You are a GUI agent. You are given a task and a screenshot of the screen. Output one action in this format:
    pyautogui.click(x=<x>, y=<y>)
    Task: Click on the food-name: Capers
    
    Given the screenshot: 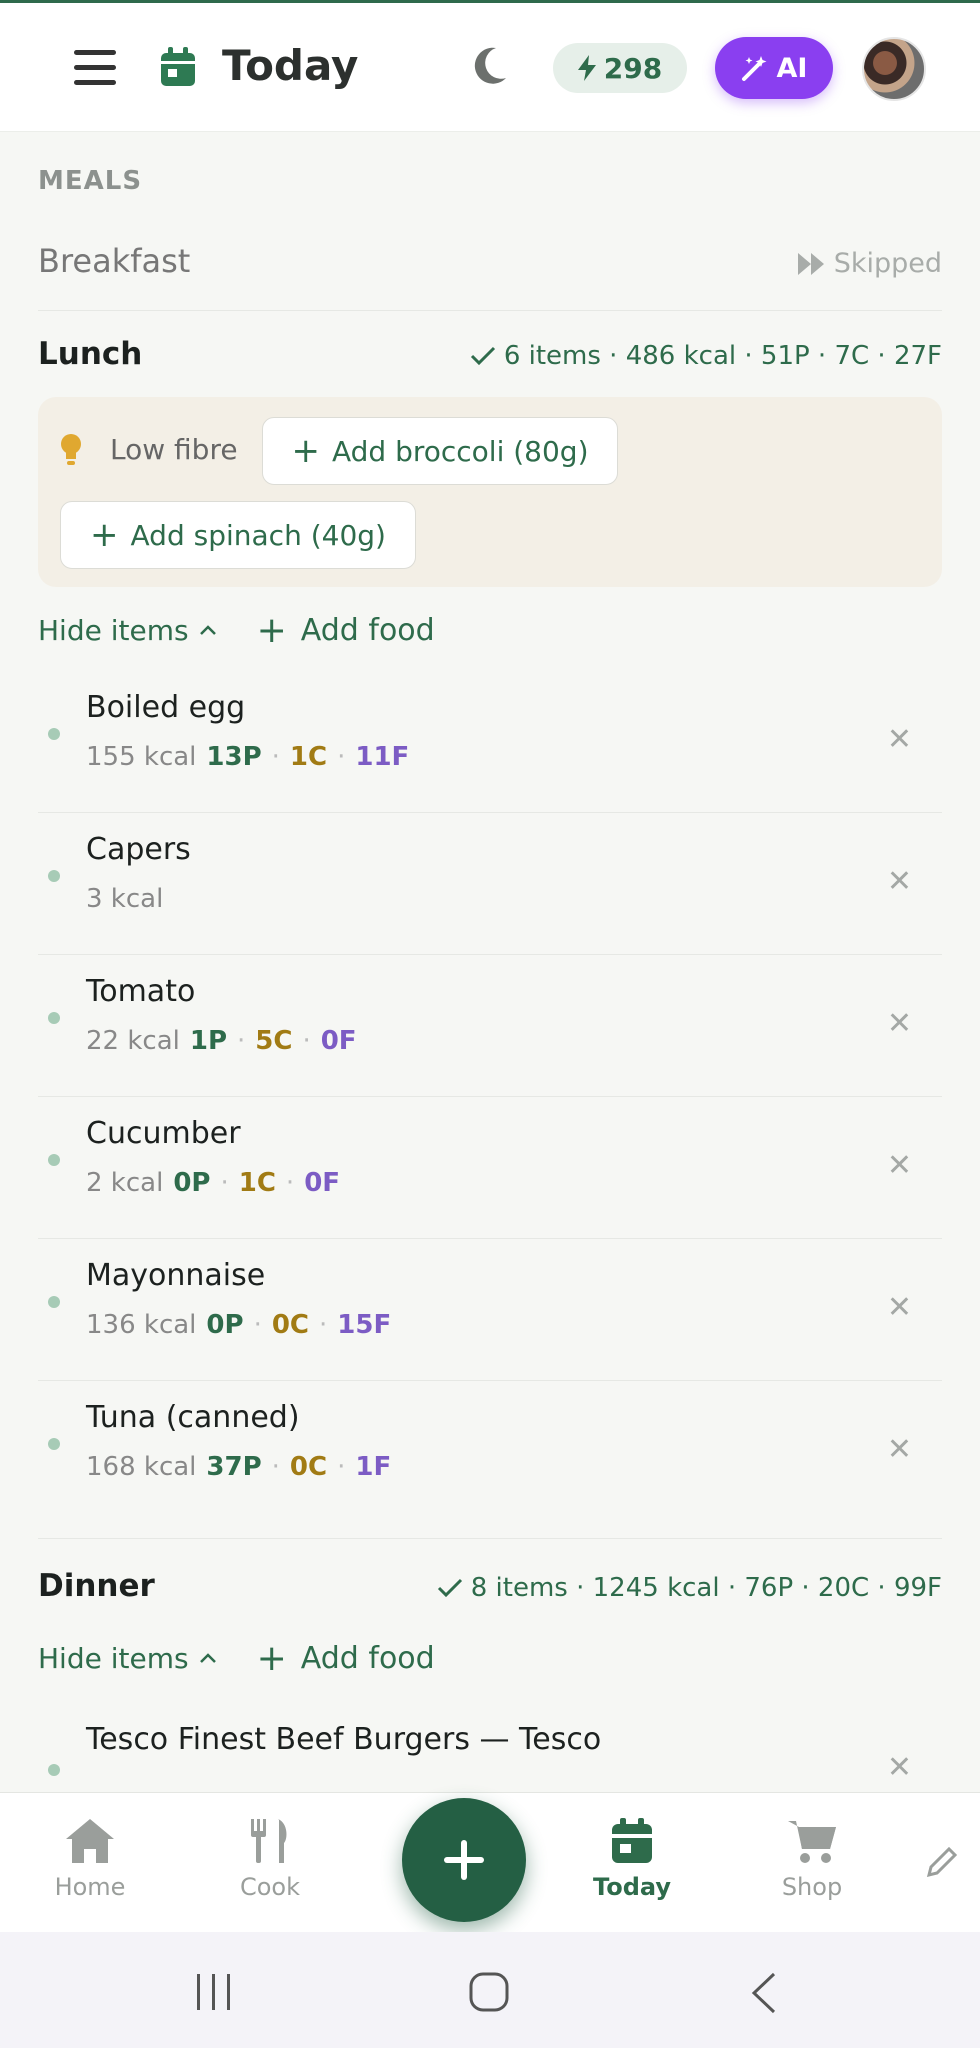 What is the action you would take?
    pyautogui.click(x=138, y=849)
    